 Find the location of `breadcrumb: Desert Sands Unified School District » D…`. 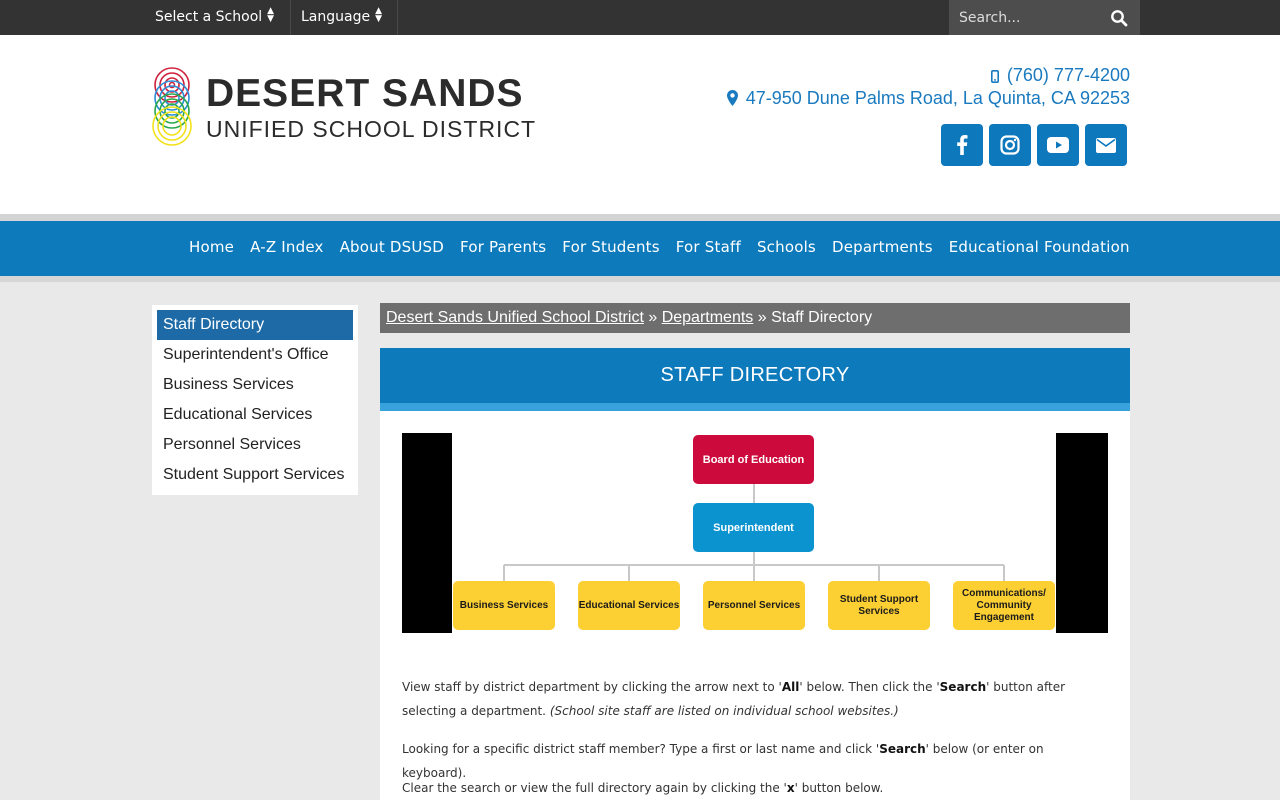

breadcrumb: Desert Sands Unified School District » D… is located at coordinates (755, 318).